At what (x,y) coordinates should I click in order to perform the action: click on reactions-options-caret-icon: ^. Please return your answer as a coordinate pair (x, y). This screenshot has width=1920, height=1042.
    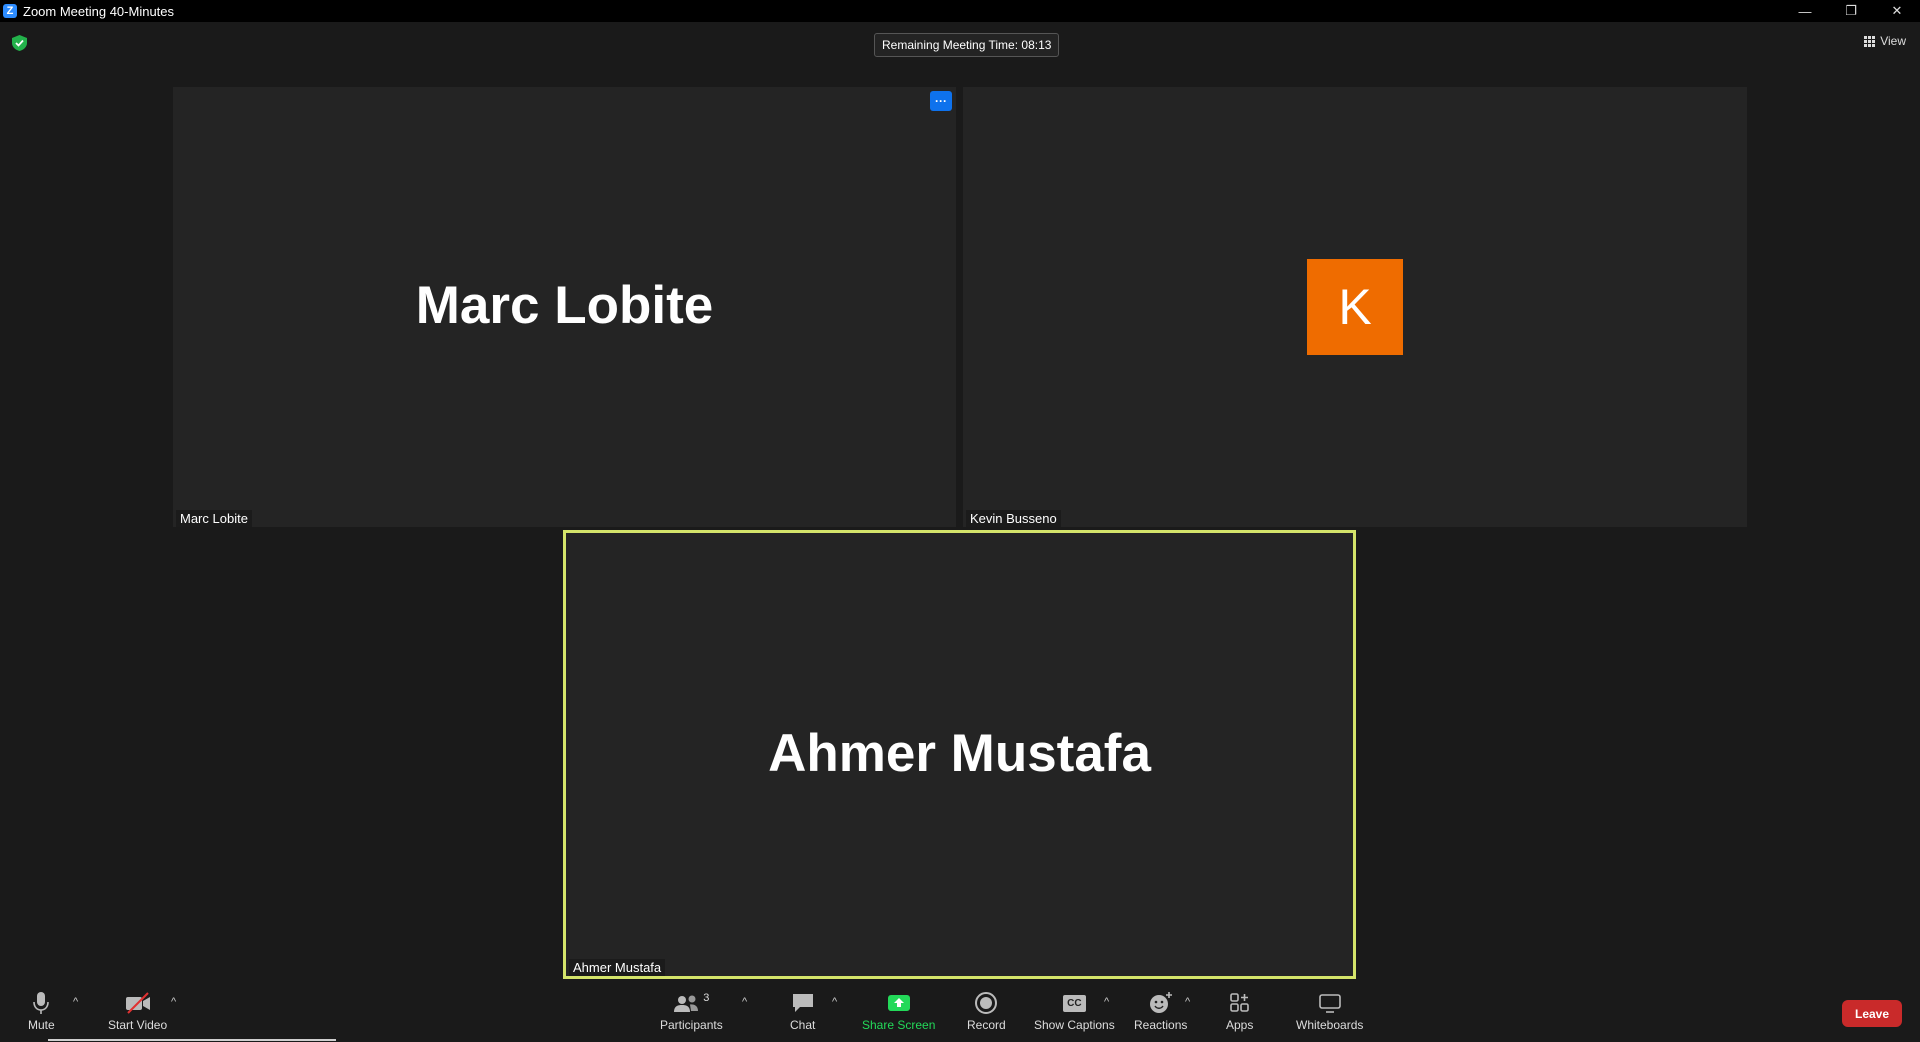
    Looking at the image, I should click on (1187, 1002).